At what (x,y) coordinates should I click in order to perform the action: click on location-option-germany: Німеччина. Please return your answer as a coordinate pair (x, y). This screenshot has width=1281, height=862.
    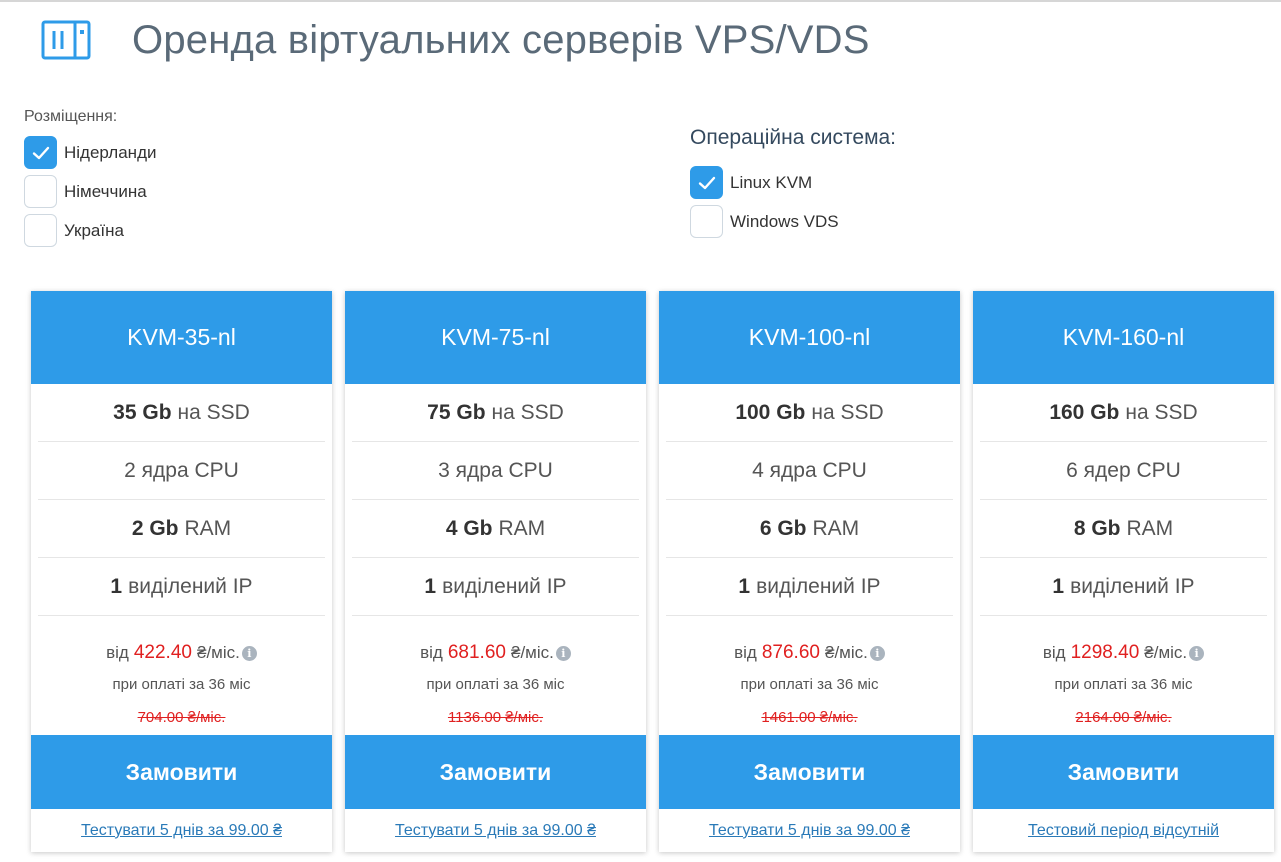
    Looking at the image, I should click on (90, 191).